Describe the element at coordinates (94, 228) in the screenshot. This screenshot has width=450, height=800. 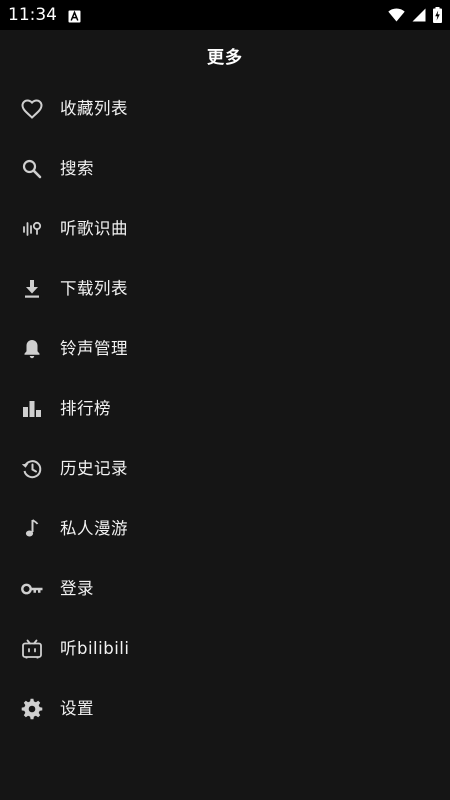
I see `menu-item-label: 听歌识曲` at that location.